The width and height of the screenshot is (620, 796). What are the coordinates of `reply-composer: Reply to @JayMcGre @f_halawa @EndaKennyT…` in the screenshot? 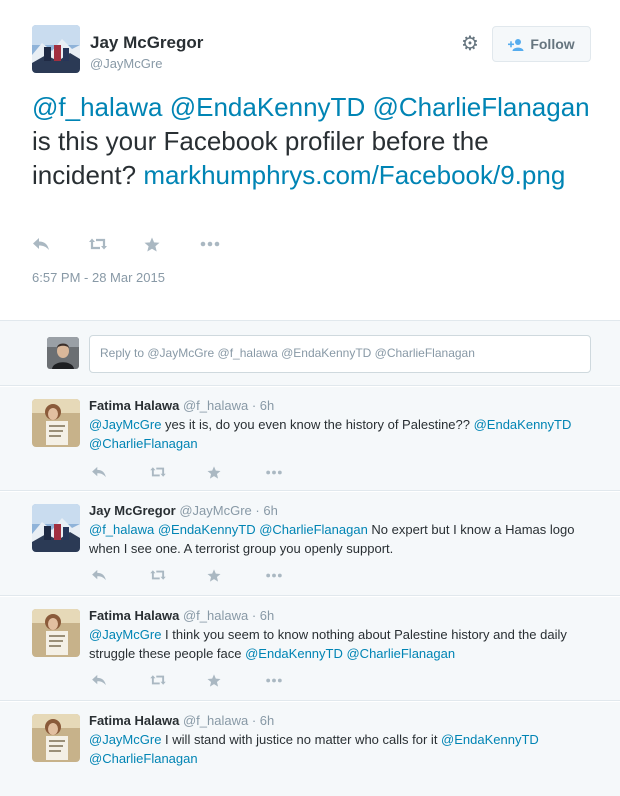 It's located at (310, 353).